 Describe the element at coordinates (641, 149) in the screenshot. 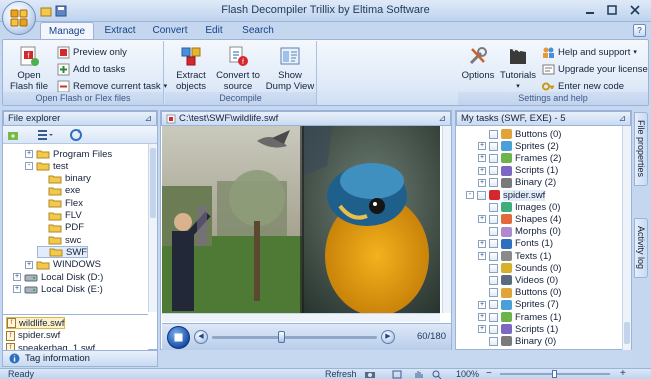

I see `tab-file-properties: File properties` at that location.